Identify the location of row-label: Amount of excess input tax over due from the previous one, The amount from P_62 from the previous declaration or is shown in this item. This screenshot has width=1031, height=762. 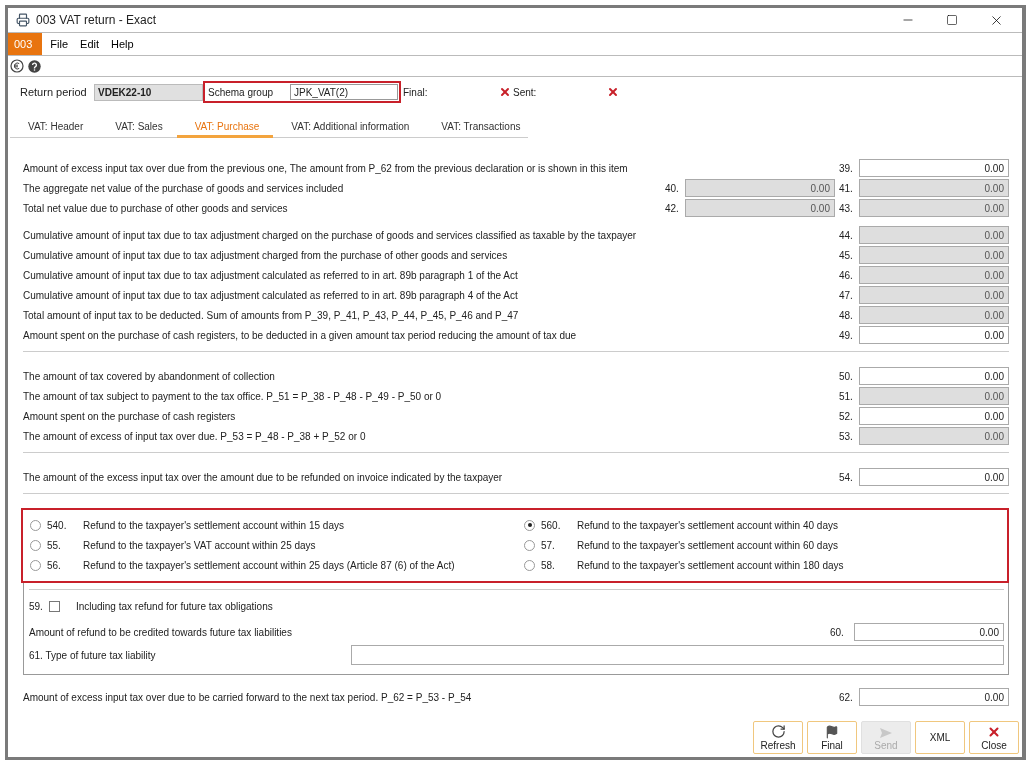
(326, 168).